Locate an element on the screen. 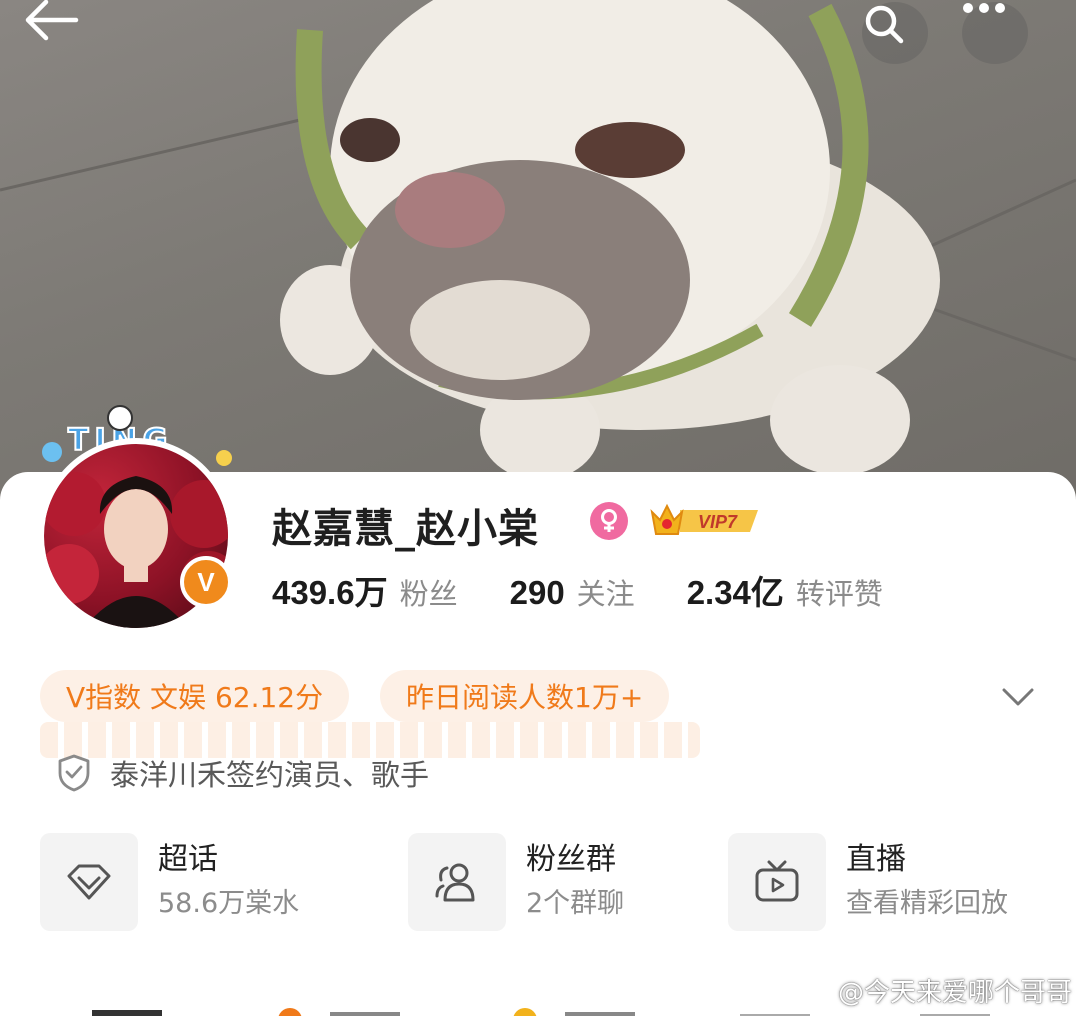 The image size is (1076, 1016). interactions-label: 转评赞 is located at coordinates (839, 594).